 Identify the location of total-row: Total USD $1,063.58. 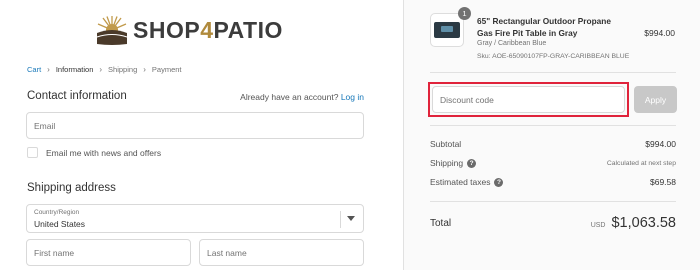
(553, 223).